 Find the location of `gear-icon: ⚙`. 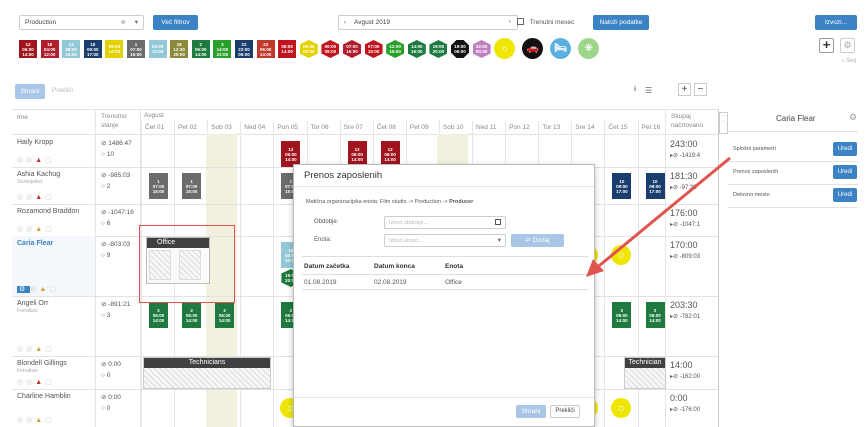

gear-icon: ⚙ is located at coordinates (853, 117).